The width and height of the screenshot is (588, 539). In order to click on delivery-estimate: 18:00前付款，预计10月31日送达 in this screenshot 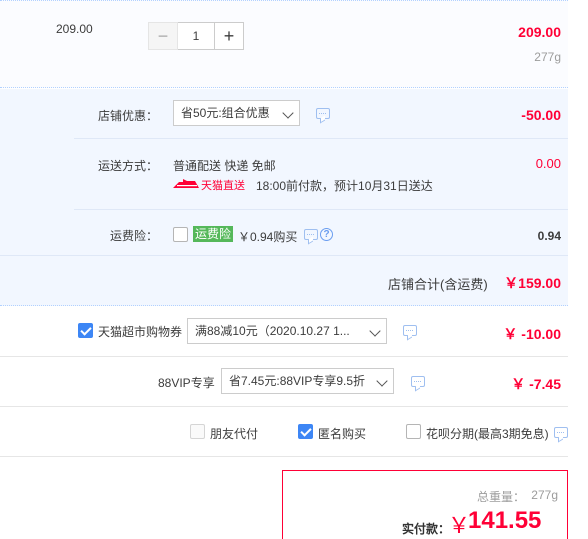, I will do `click(344, 186)`.